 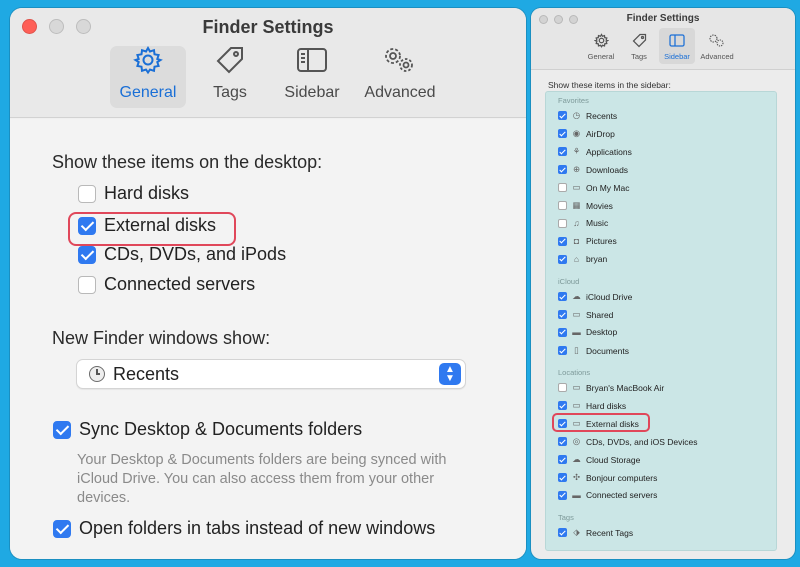 What do you see at coordinates (622, 477) in the screenshot?
I see `item-label: Bonjour computers` at bounding box center [622, 477].